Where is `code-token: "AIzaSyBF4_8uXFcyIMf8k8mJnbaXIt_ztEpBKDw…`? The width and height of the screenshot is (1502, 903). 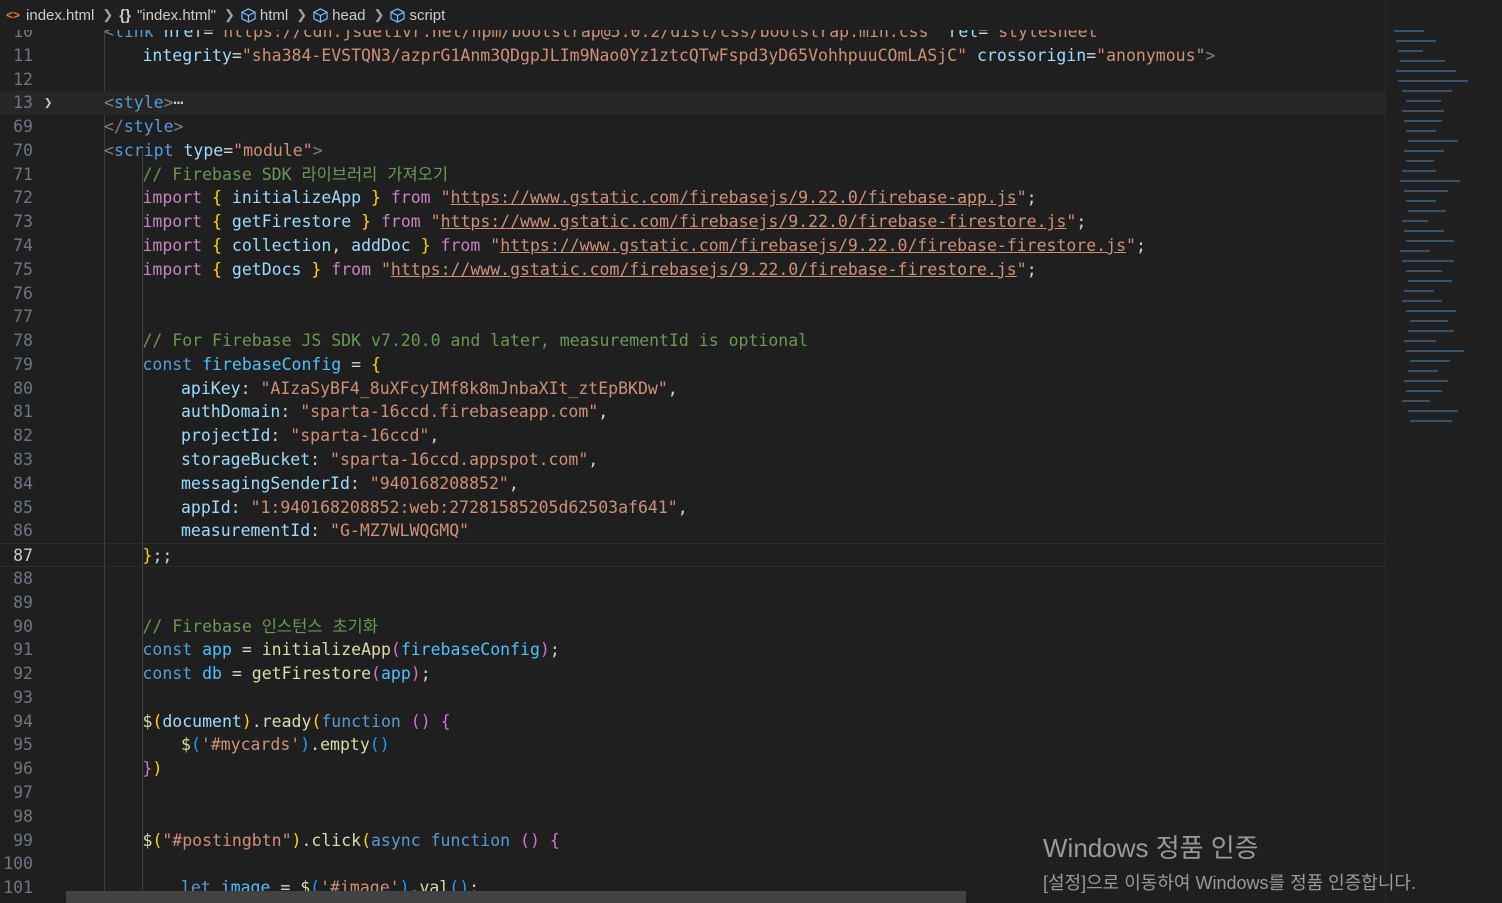 code-token: "AIzaSyBF4_8uXFcyIMf8k8mJnbaXIt_ztEpBKDw… is located at coordinates (464, 388).